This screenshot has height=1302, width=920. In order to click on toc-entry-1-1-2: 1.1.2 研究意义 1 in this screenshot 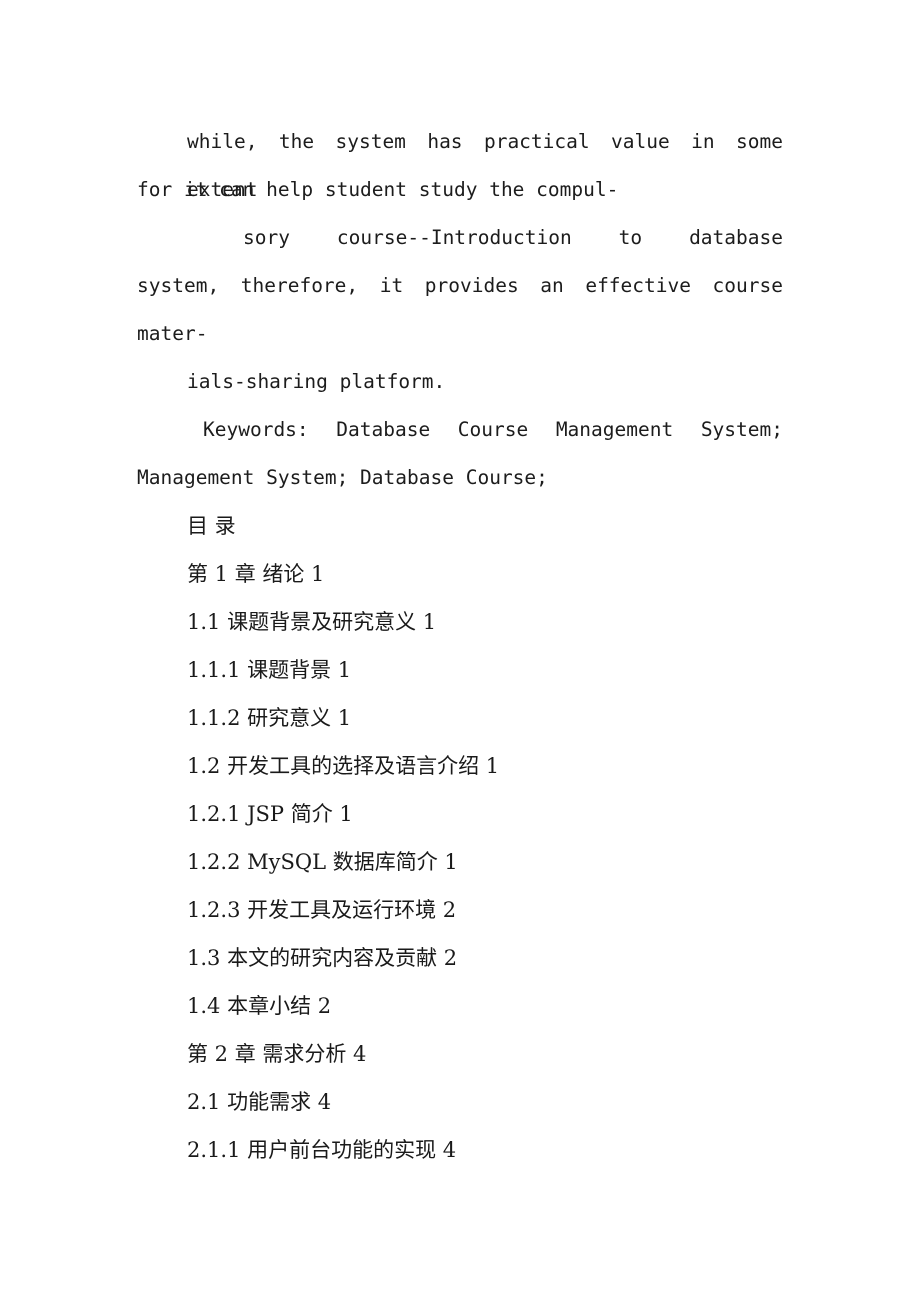, I will do `click(460, 718)`.